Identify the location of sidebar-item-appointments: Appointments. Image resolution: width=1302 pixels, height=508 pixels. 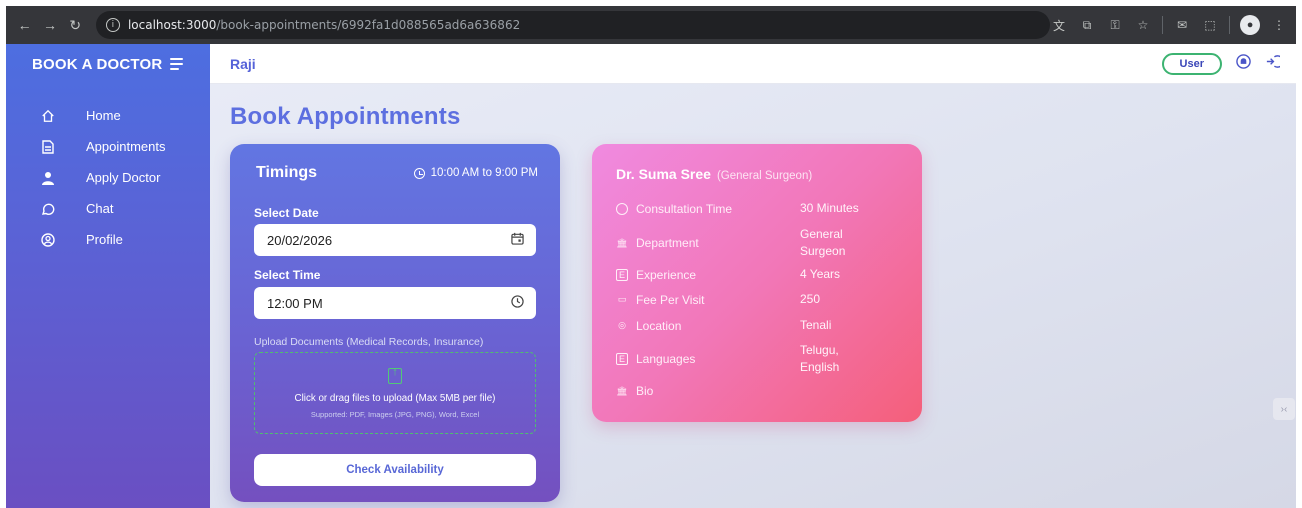
(108, 146).